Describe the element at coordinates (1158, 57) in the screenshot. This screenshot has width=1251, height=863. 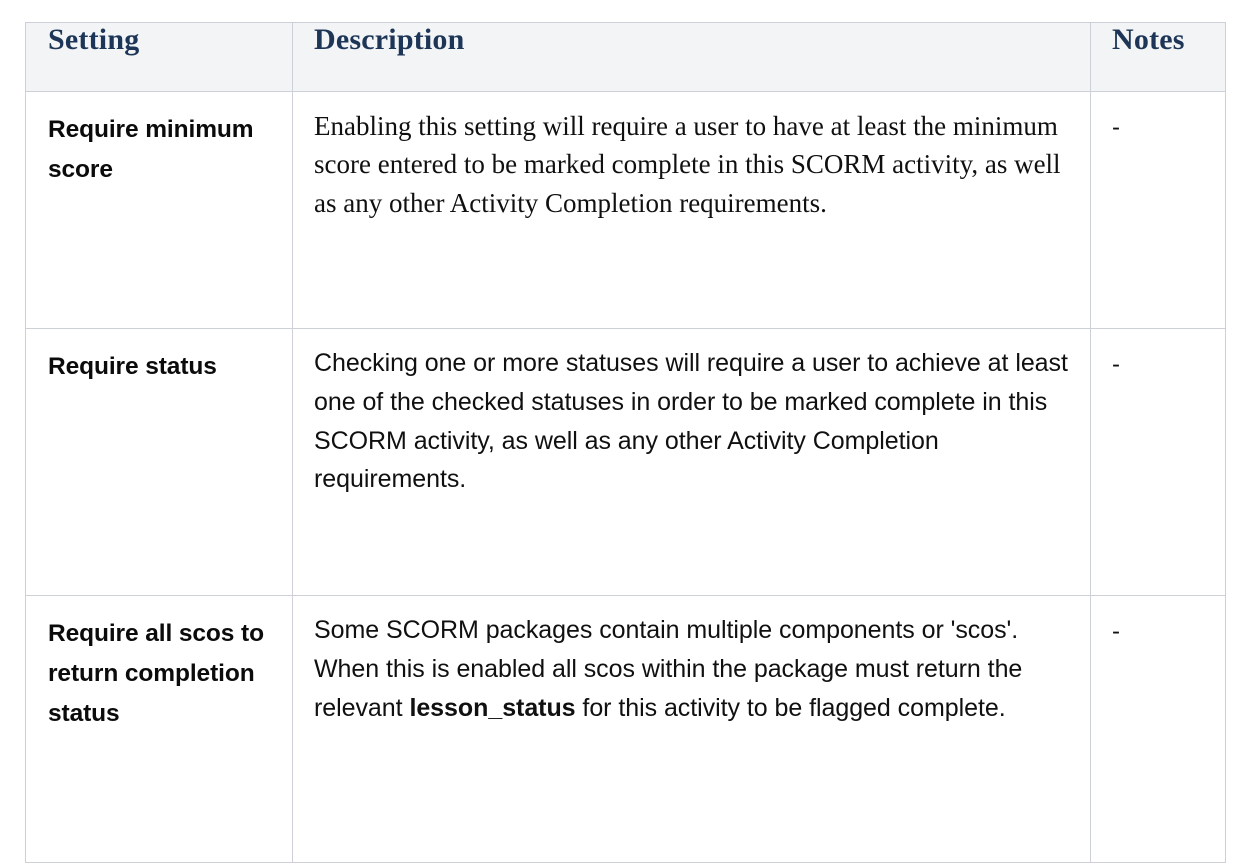
I see `column-header-notes: Notes` at that location.